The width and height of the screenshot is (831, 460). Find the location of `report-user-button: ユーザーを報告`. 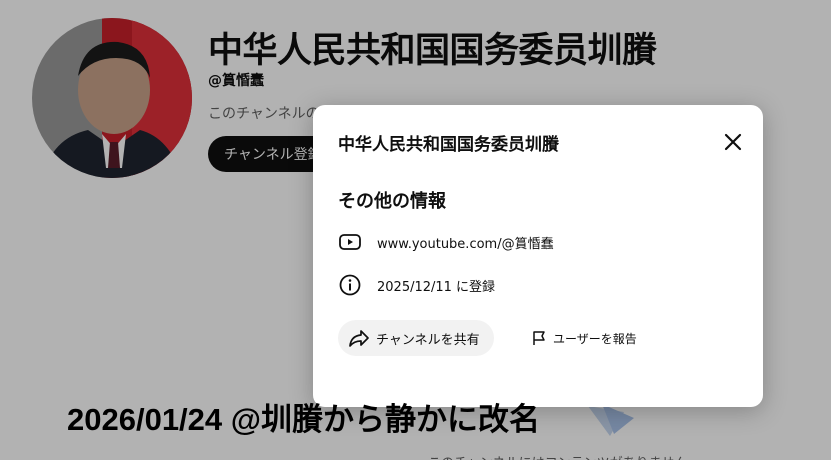

report-user-button: ユーザーを報告 is located at coordinates (584, 338).